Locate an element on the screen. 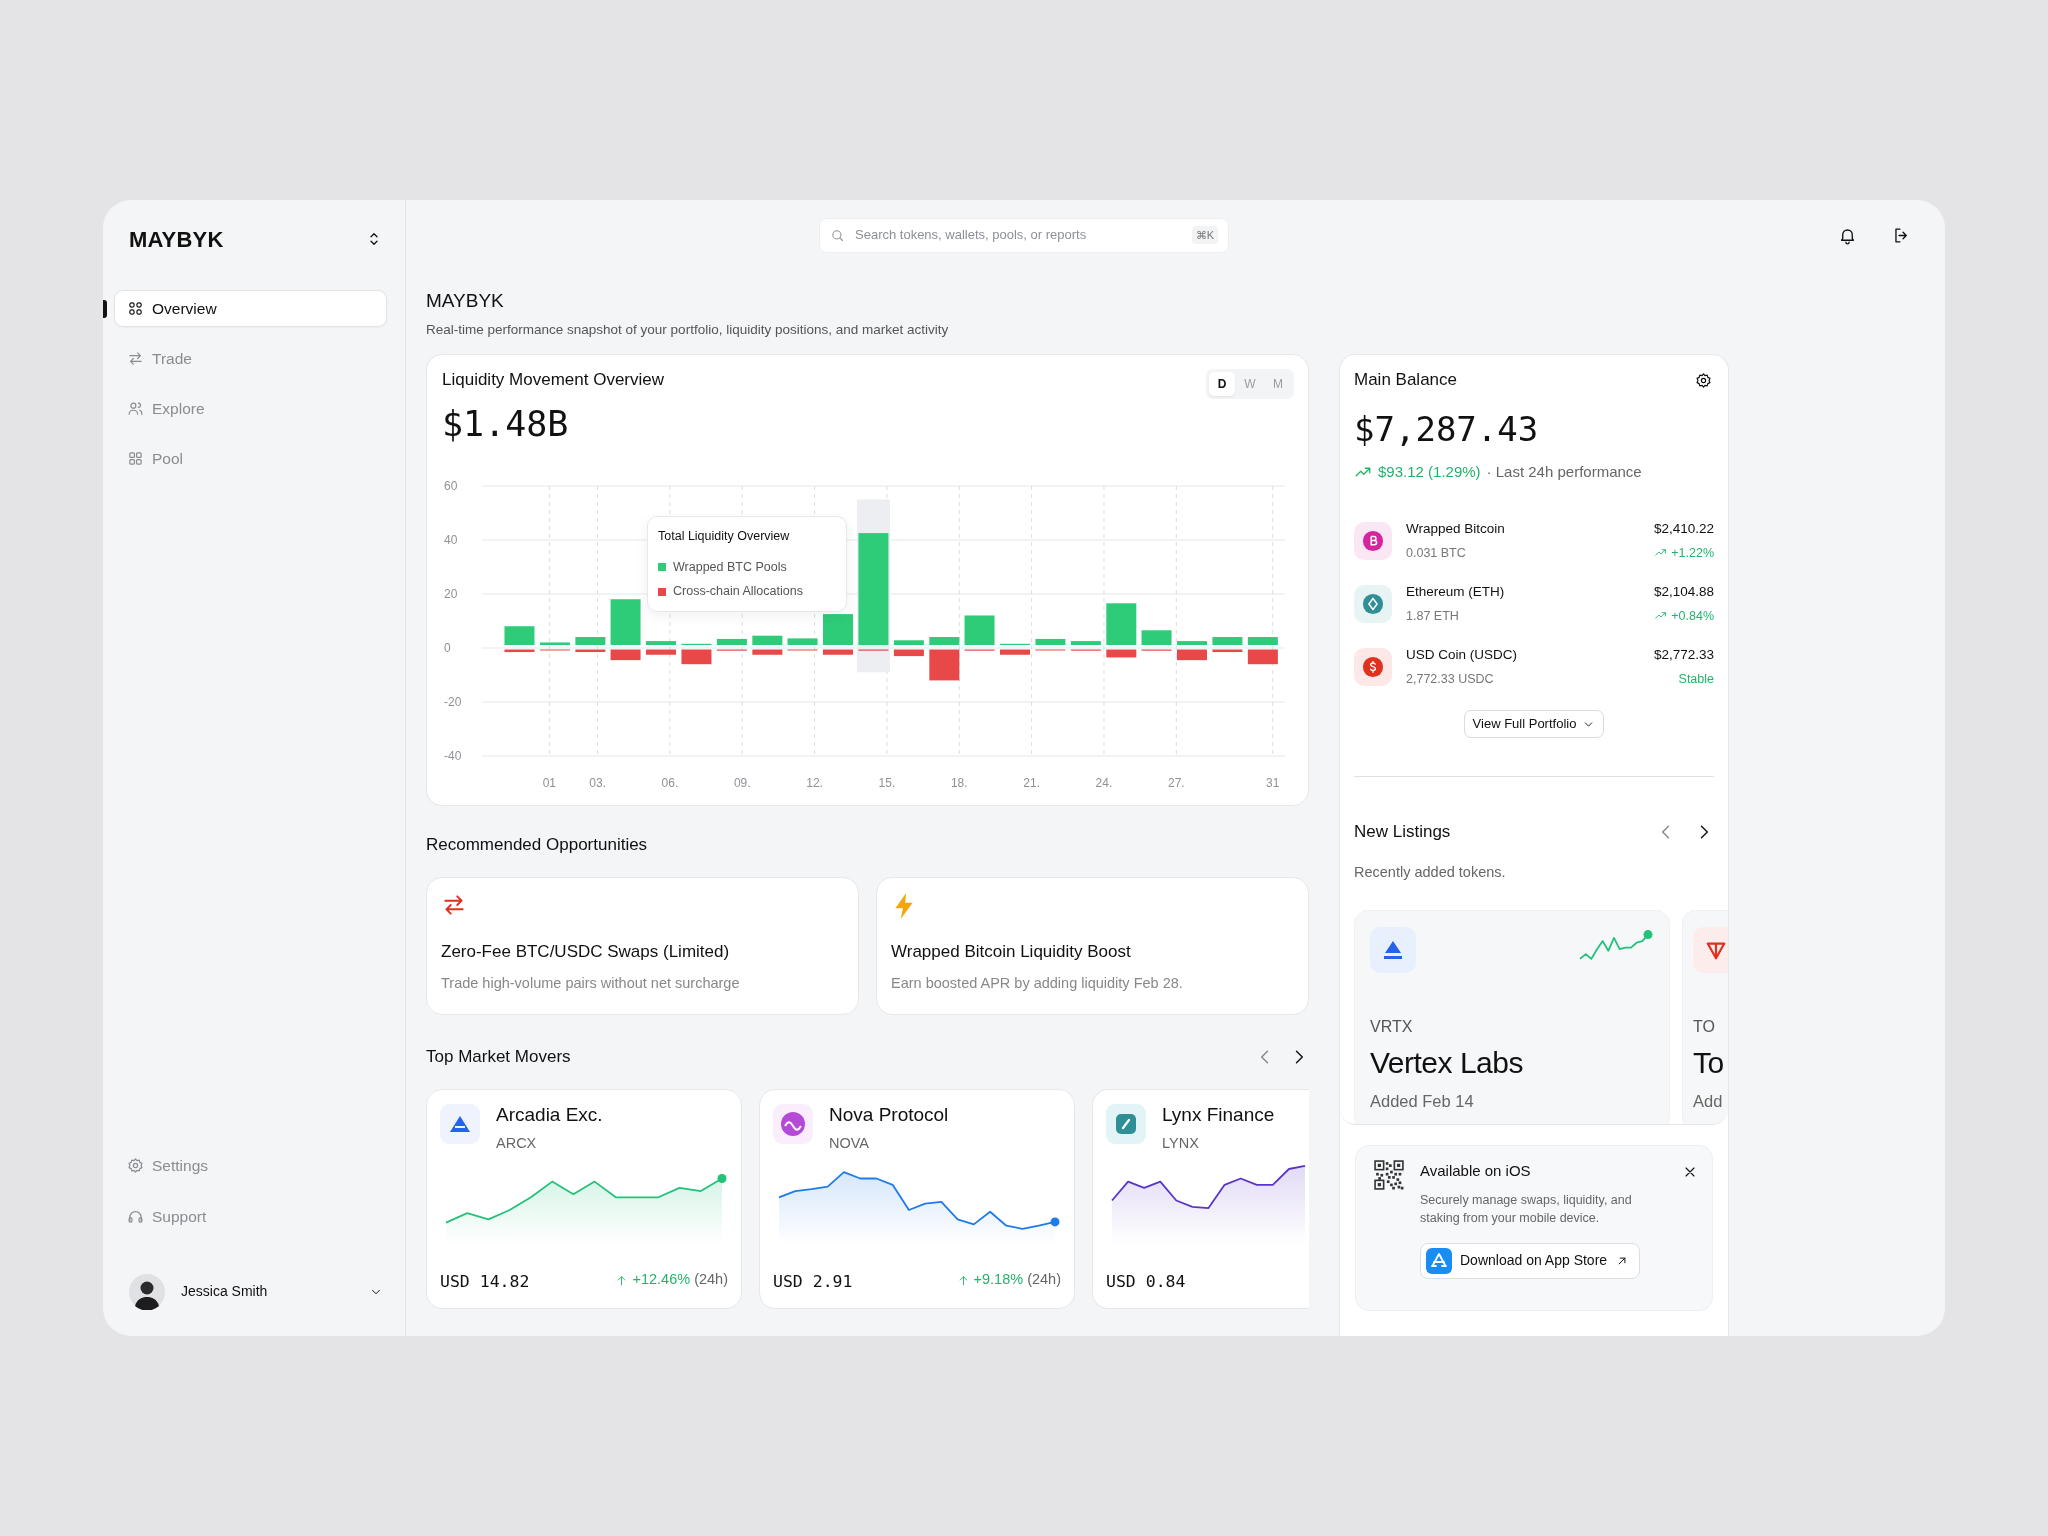 The height and width of the screenshot is (1536, 2048). page-title: MAYBYK is located at coordinates (465, 301).